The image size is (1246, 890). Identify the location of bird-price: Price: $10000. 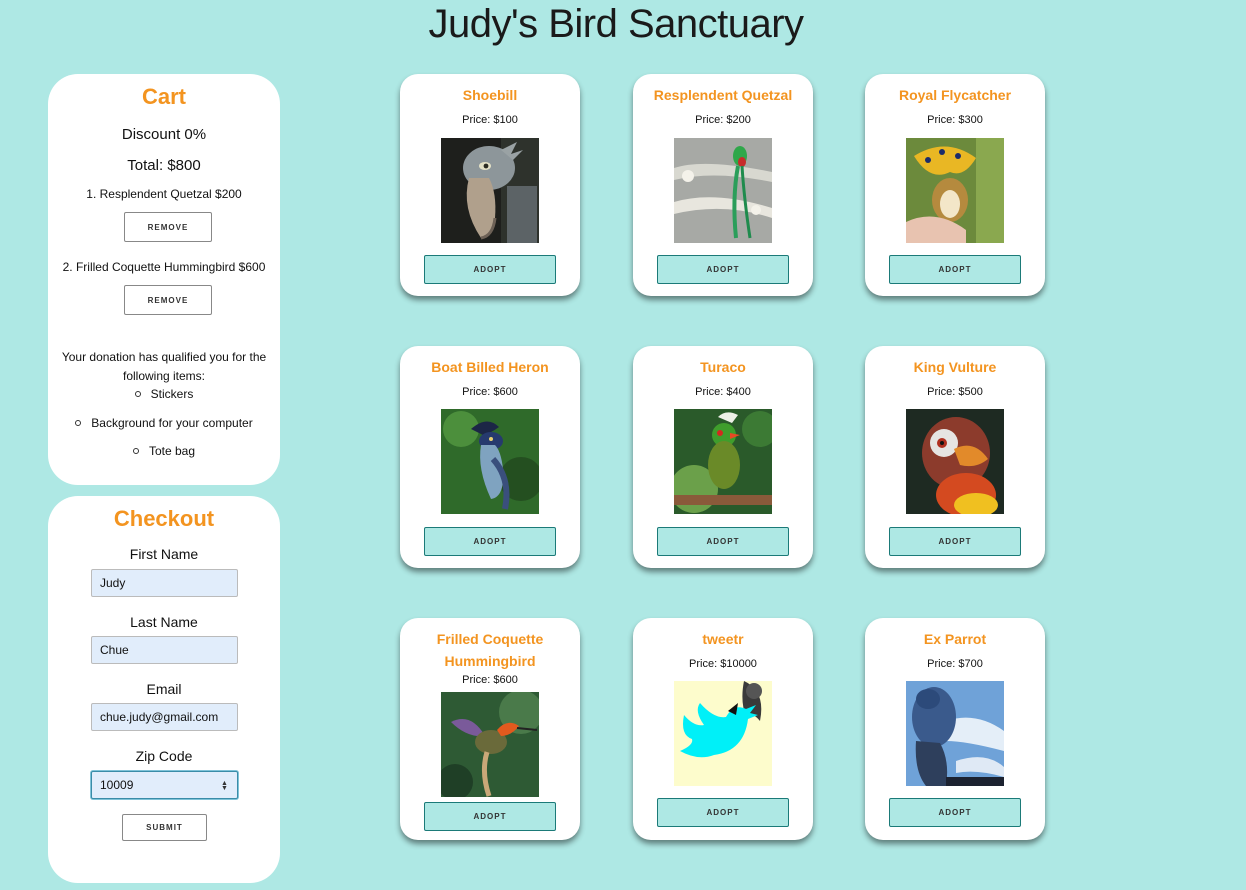
(723, 664).